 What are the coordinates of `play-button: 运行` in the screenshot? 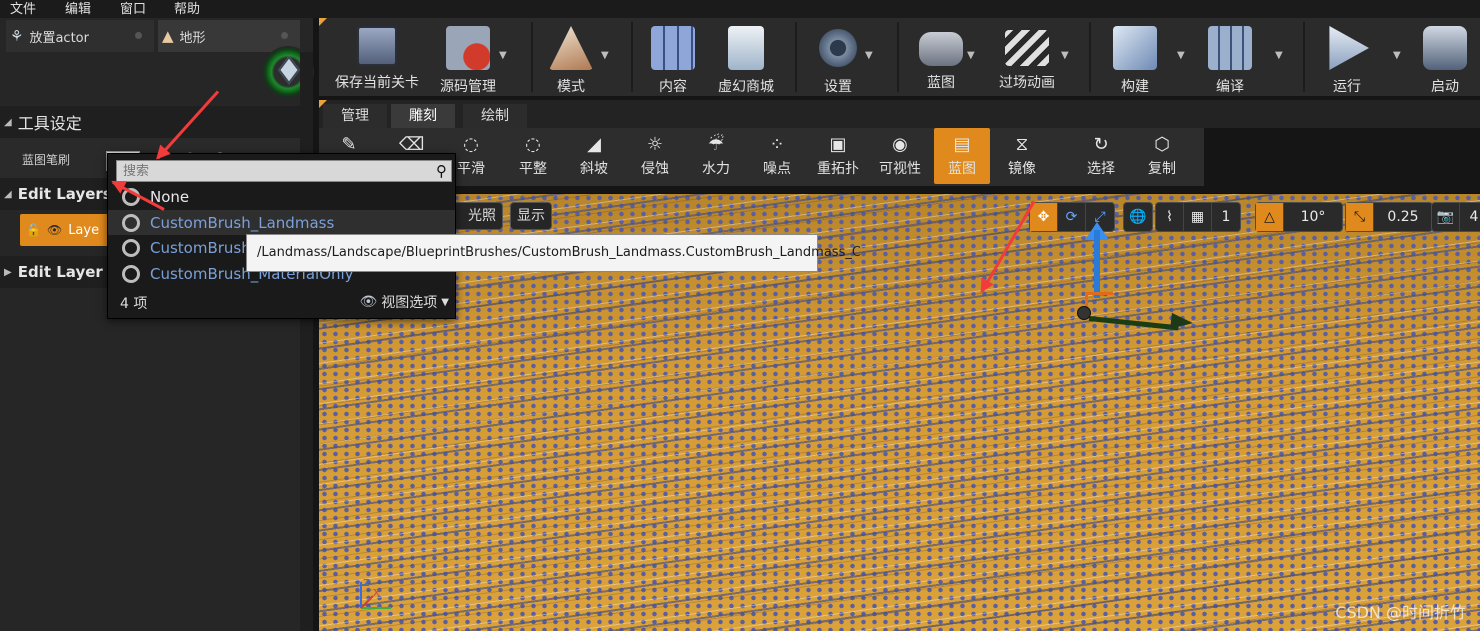 It's located at (1347, 57).